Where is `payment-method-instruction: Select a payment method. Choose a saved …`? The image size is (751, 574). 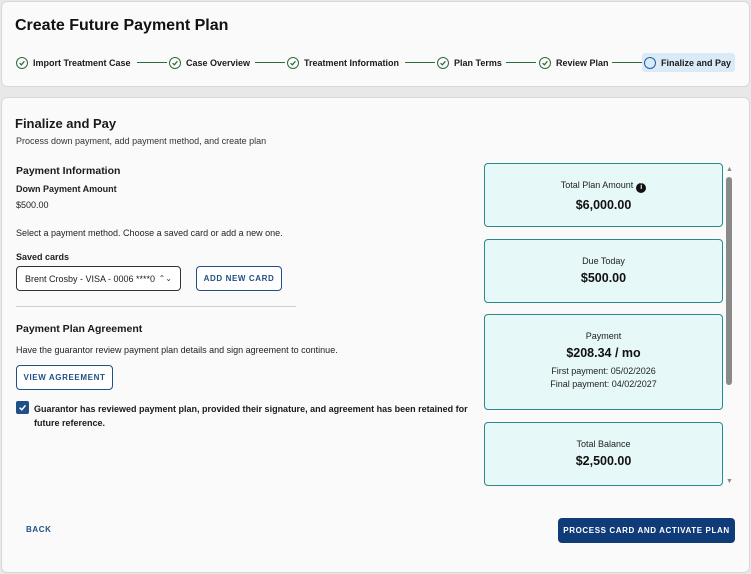
payment-method-instruction: Select a payment method. Choose a saved … is located at coordinates (149, 233).